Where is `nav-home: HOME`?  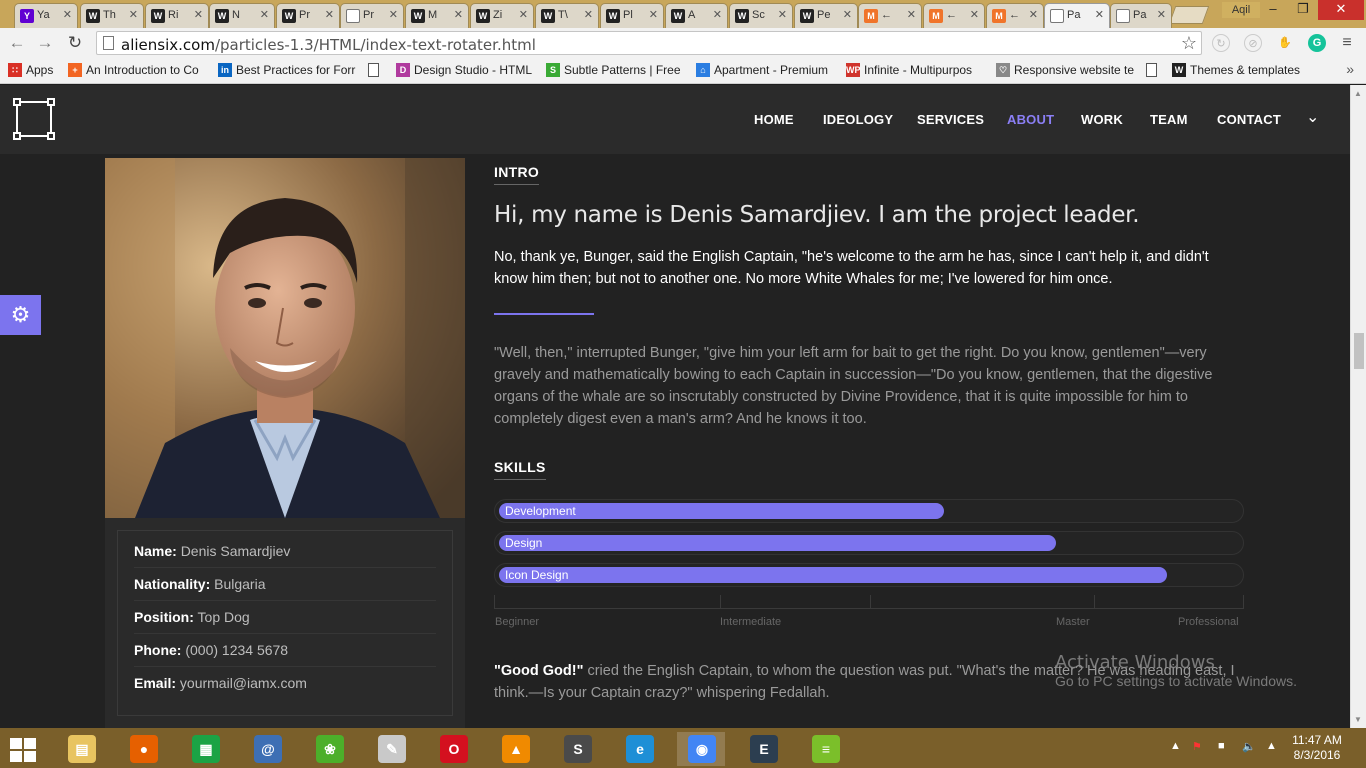
nav-home: HOME is located at coordinates (774, 119).